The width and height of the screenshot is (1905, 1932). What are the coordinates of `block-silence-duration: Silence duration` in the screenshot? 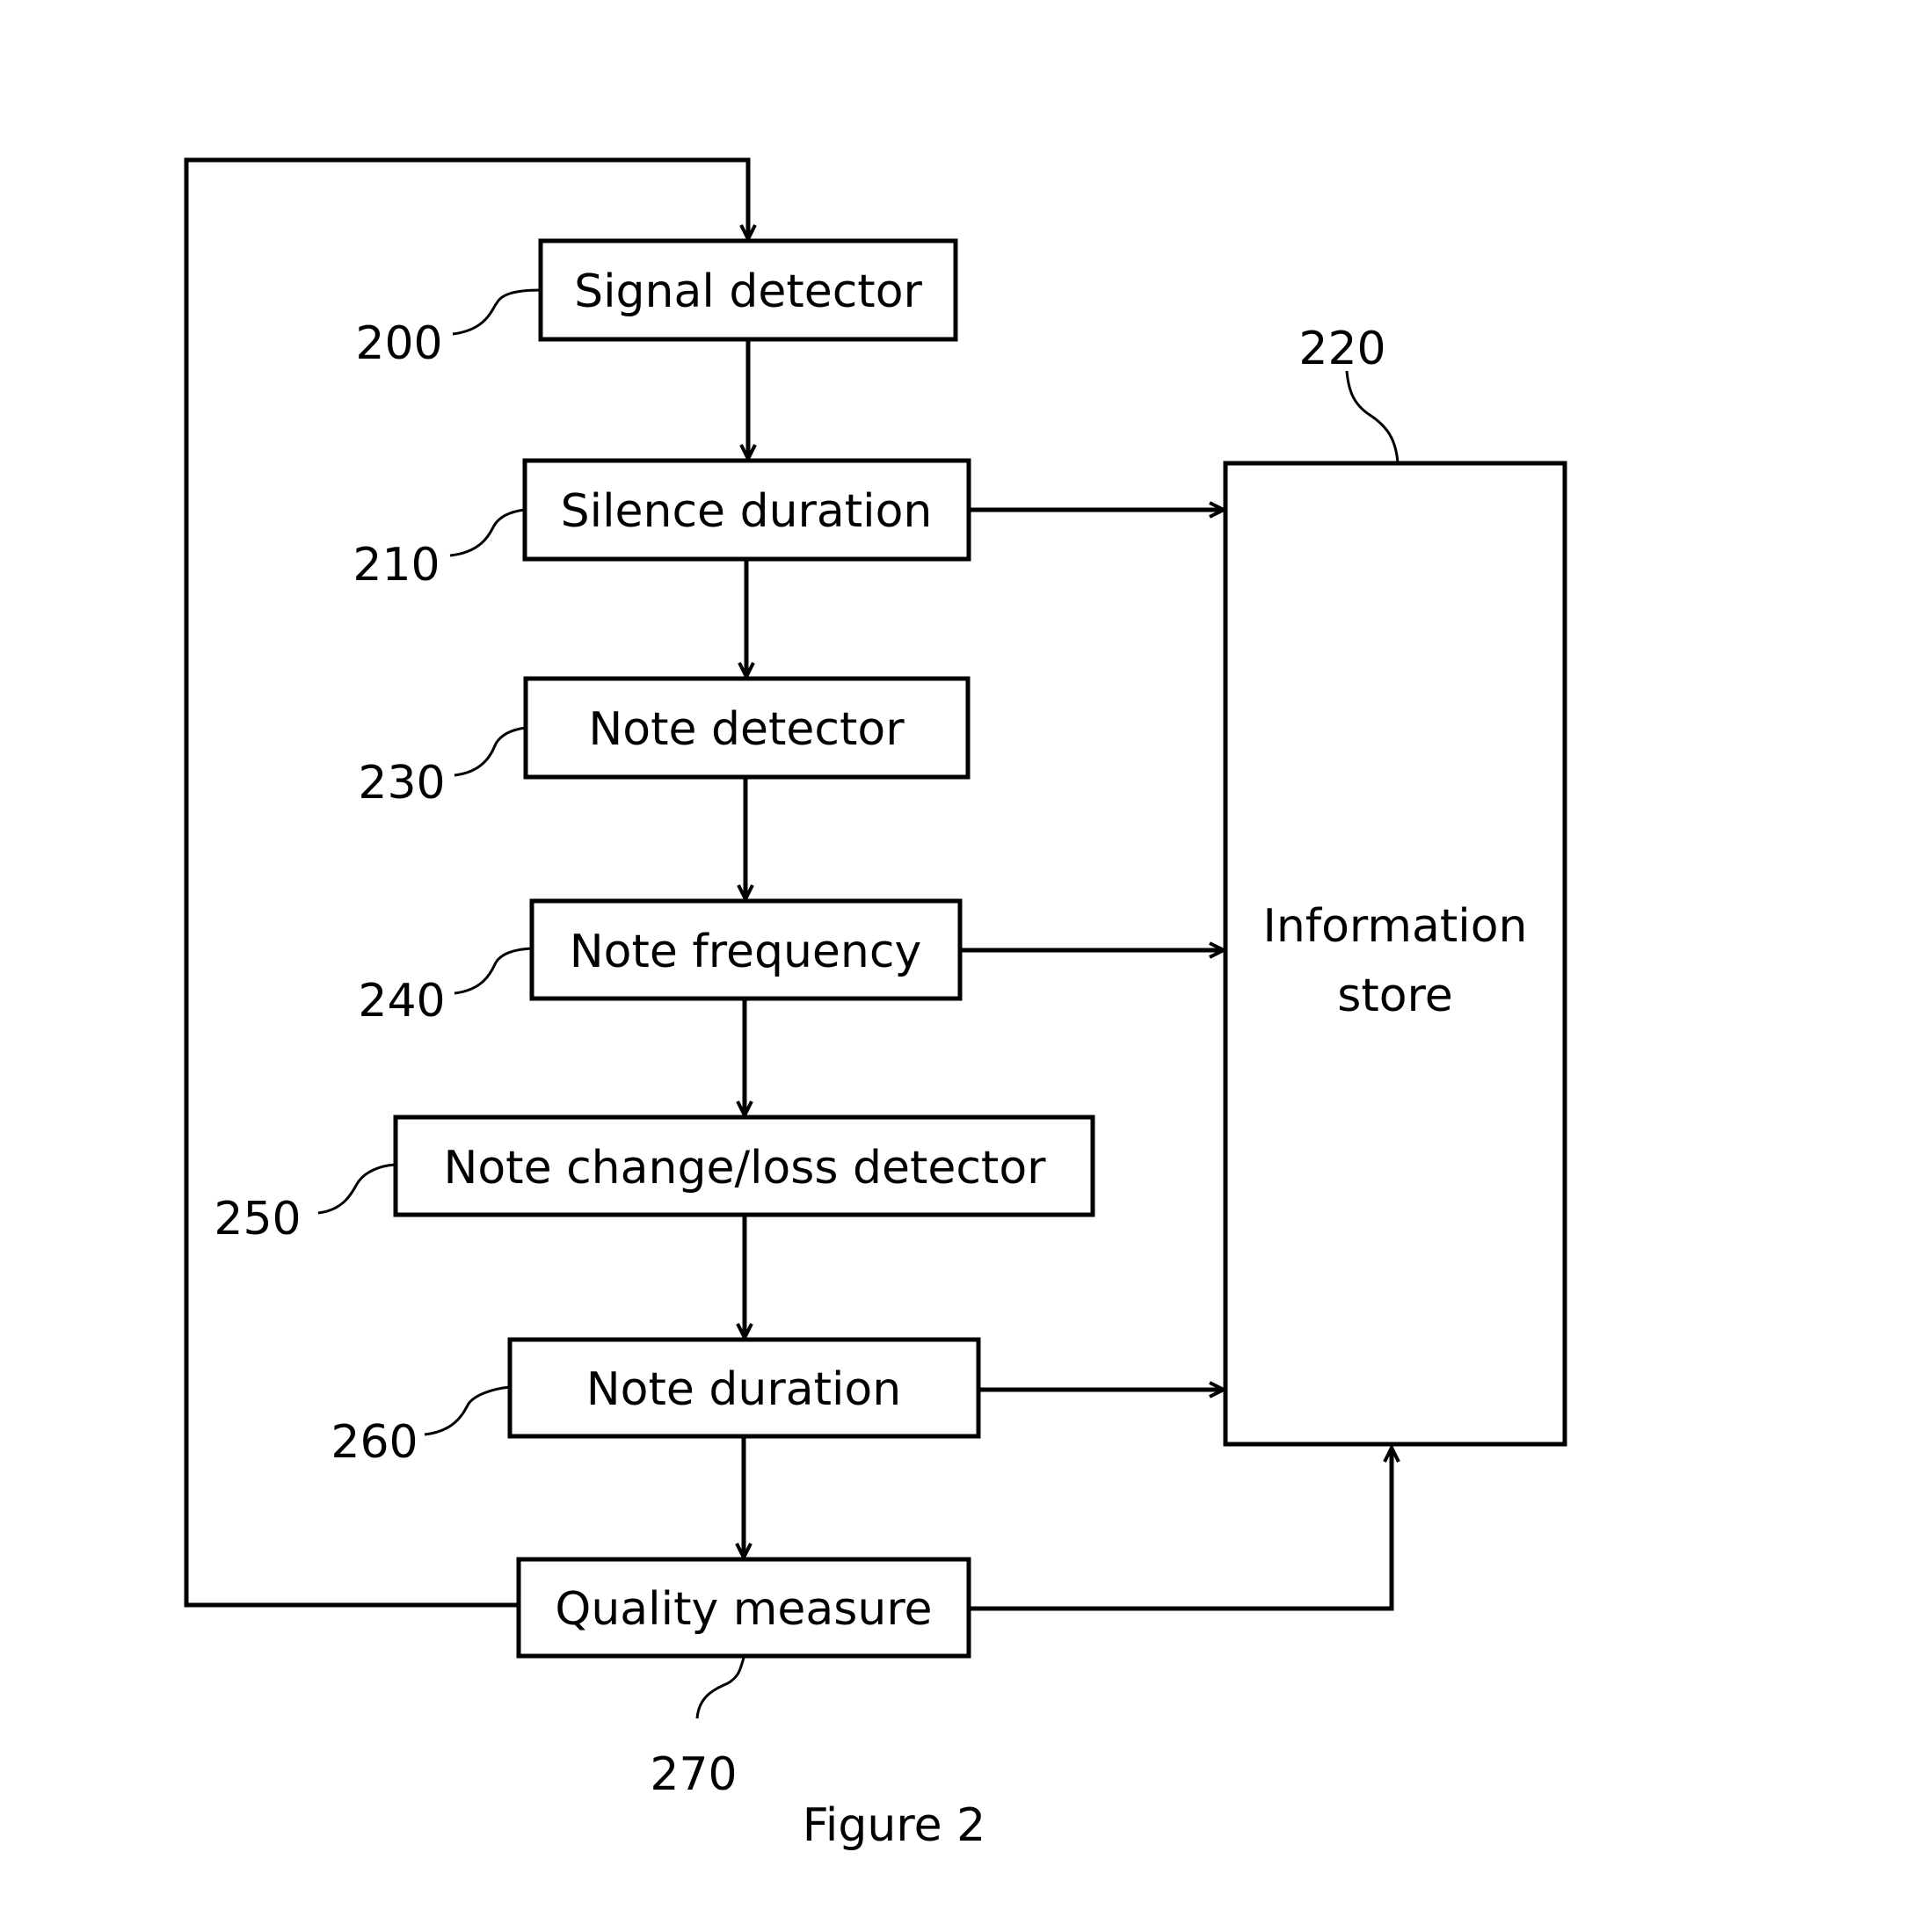 It's located at (746, 510).